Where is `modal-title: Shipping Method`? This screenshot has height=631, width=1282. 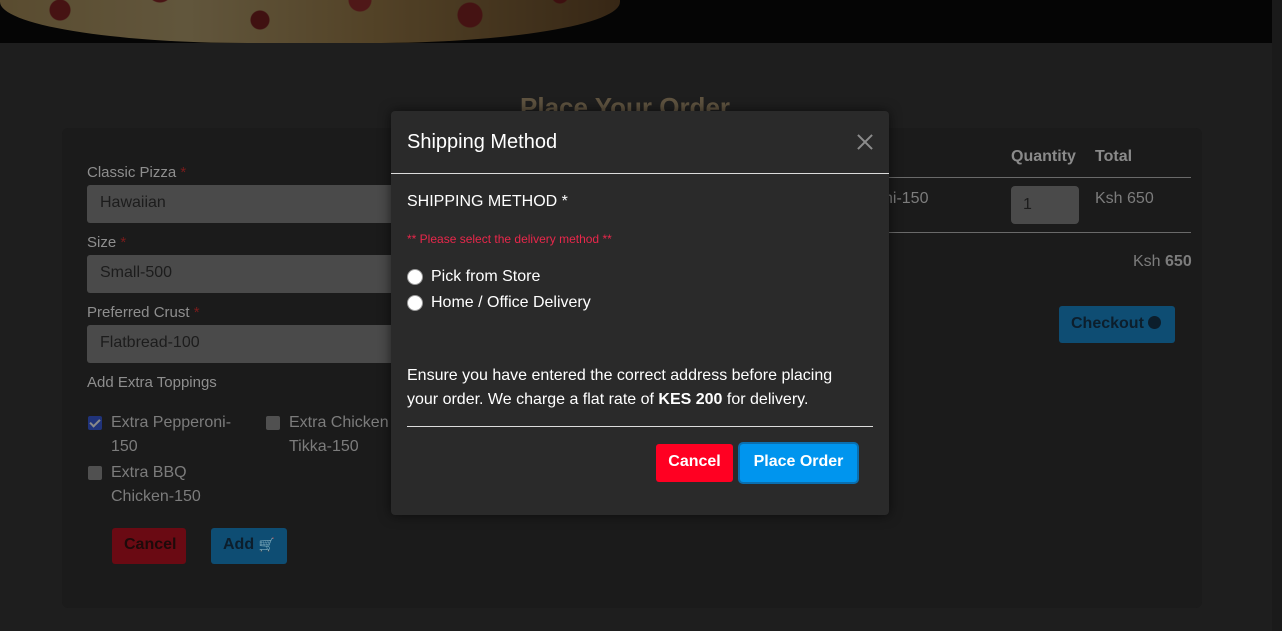 modal-title: Shipping Method is located at coordinates (482, 142).